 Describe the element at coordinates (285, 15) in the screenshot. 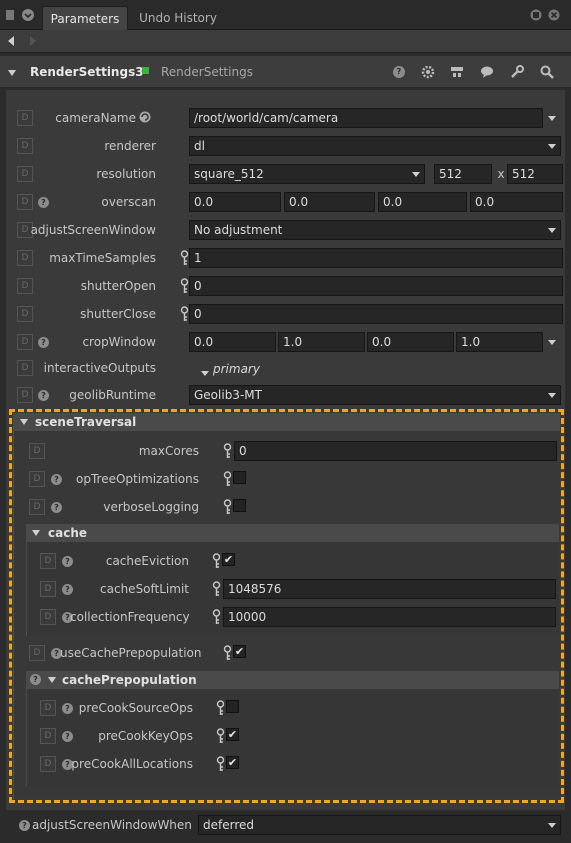

I see `tab-bar: Parameters Undo History` at that location.